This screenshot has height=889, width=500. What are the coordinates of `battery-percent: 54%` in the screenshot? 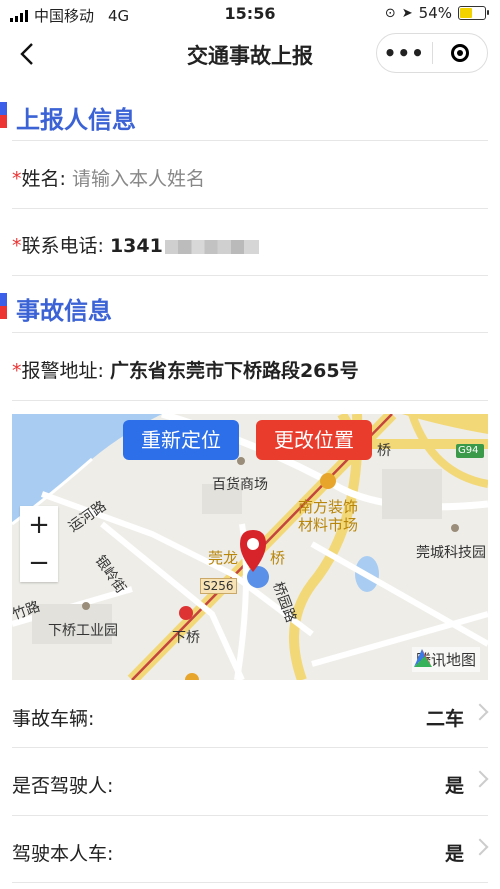 It's located at (435, 13).